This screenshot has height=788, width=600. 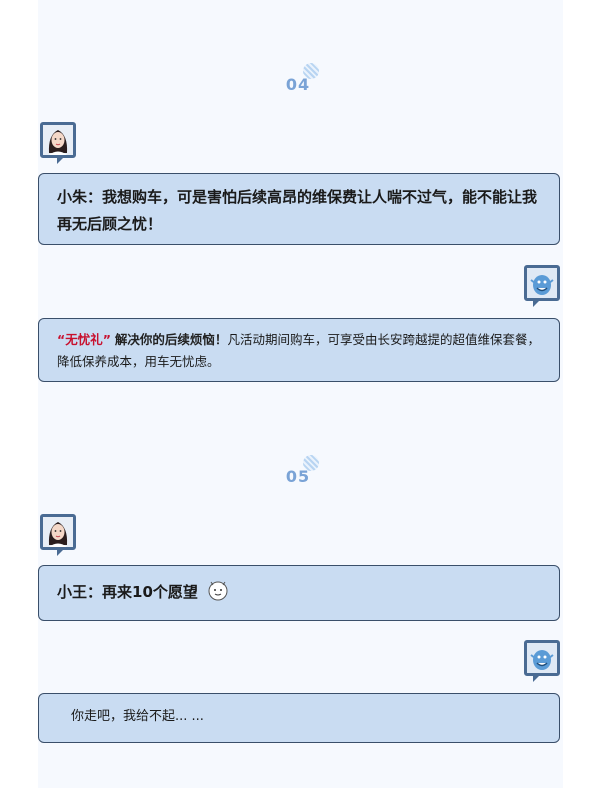 I want to click on question-text-04: 小朱：我想购车，可是害怕后续高昂的维保费让人喘不过气，能不能让我再无后顾之忧！, so click(x=297, y=210).